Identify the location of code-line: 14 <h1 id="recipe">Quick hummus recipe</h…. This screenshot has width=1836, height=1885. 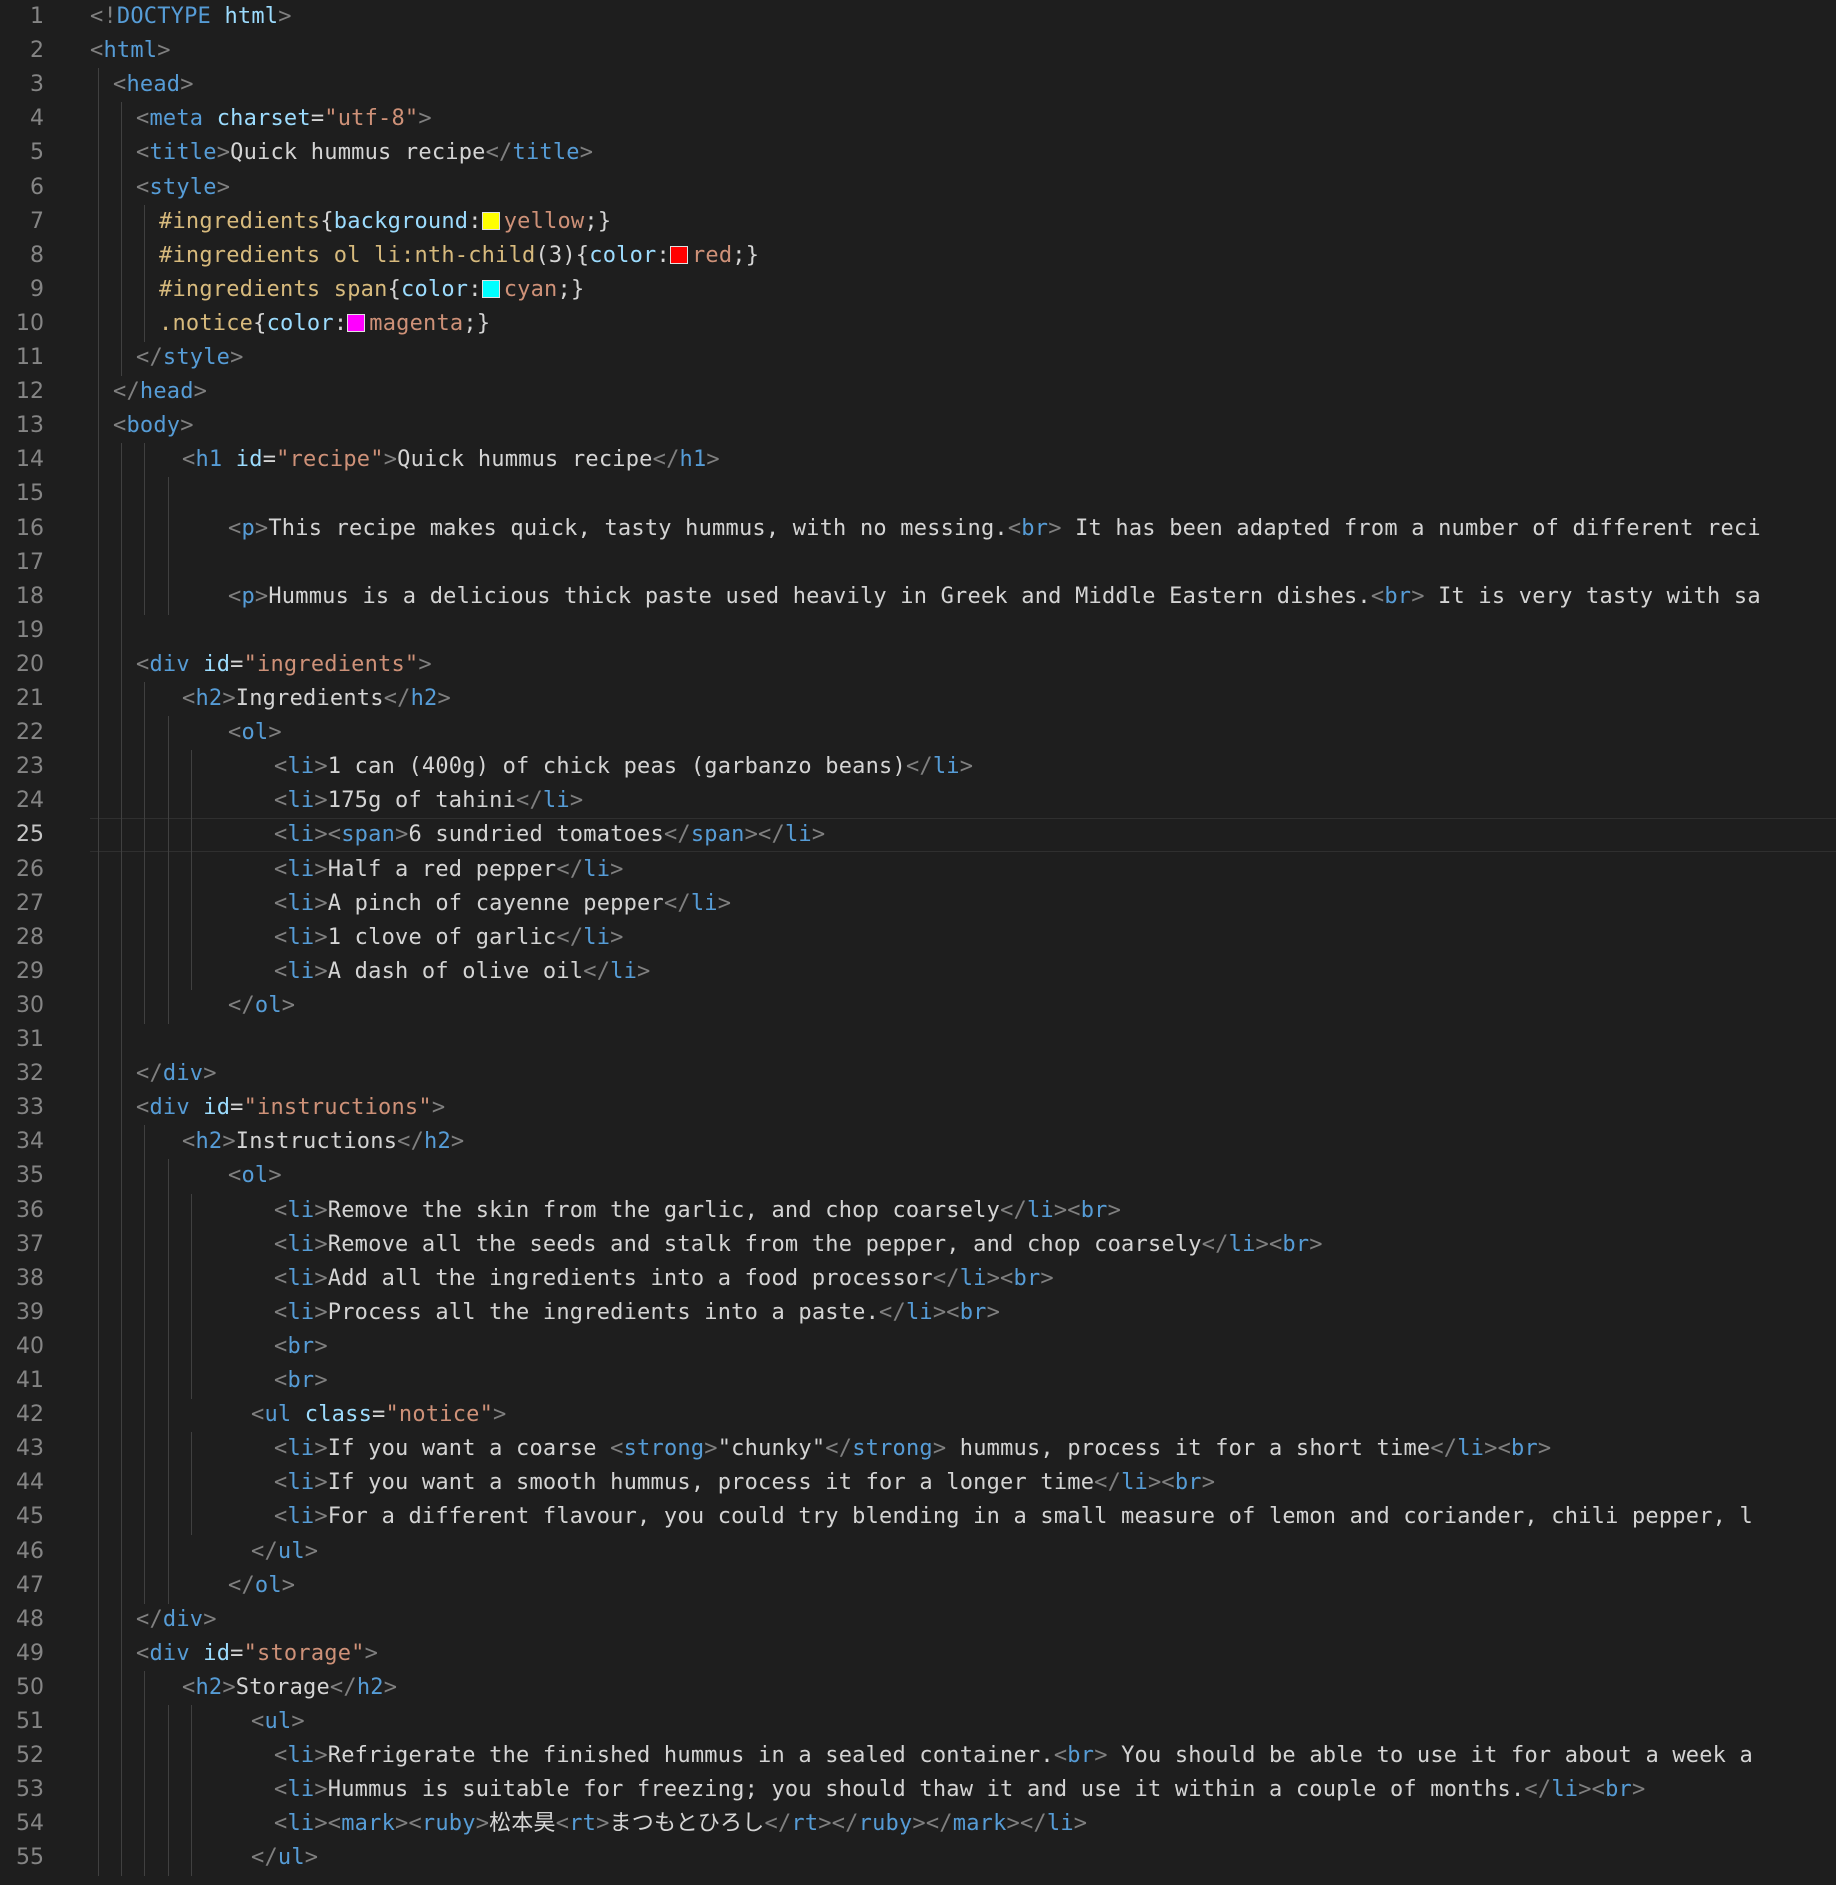
(918, 461).